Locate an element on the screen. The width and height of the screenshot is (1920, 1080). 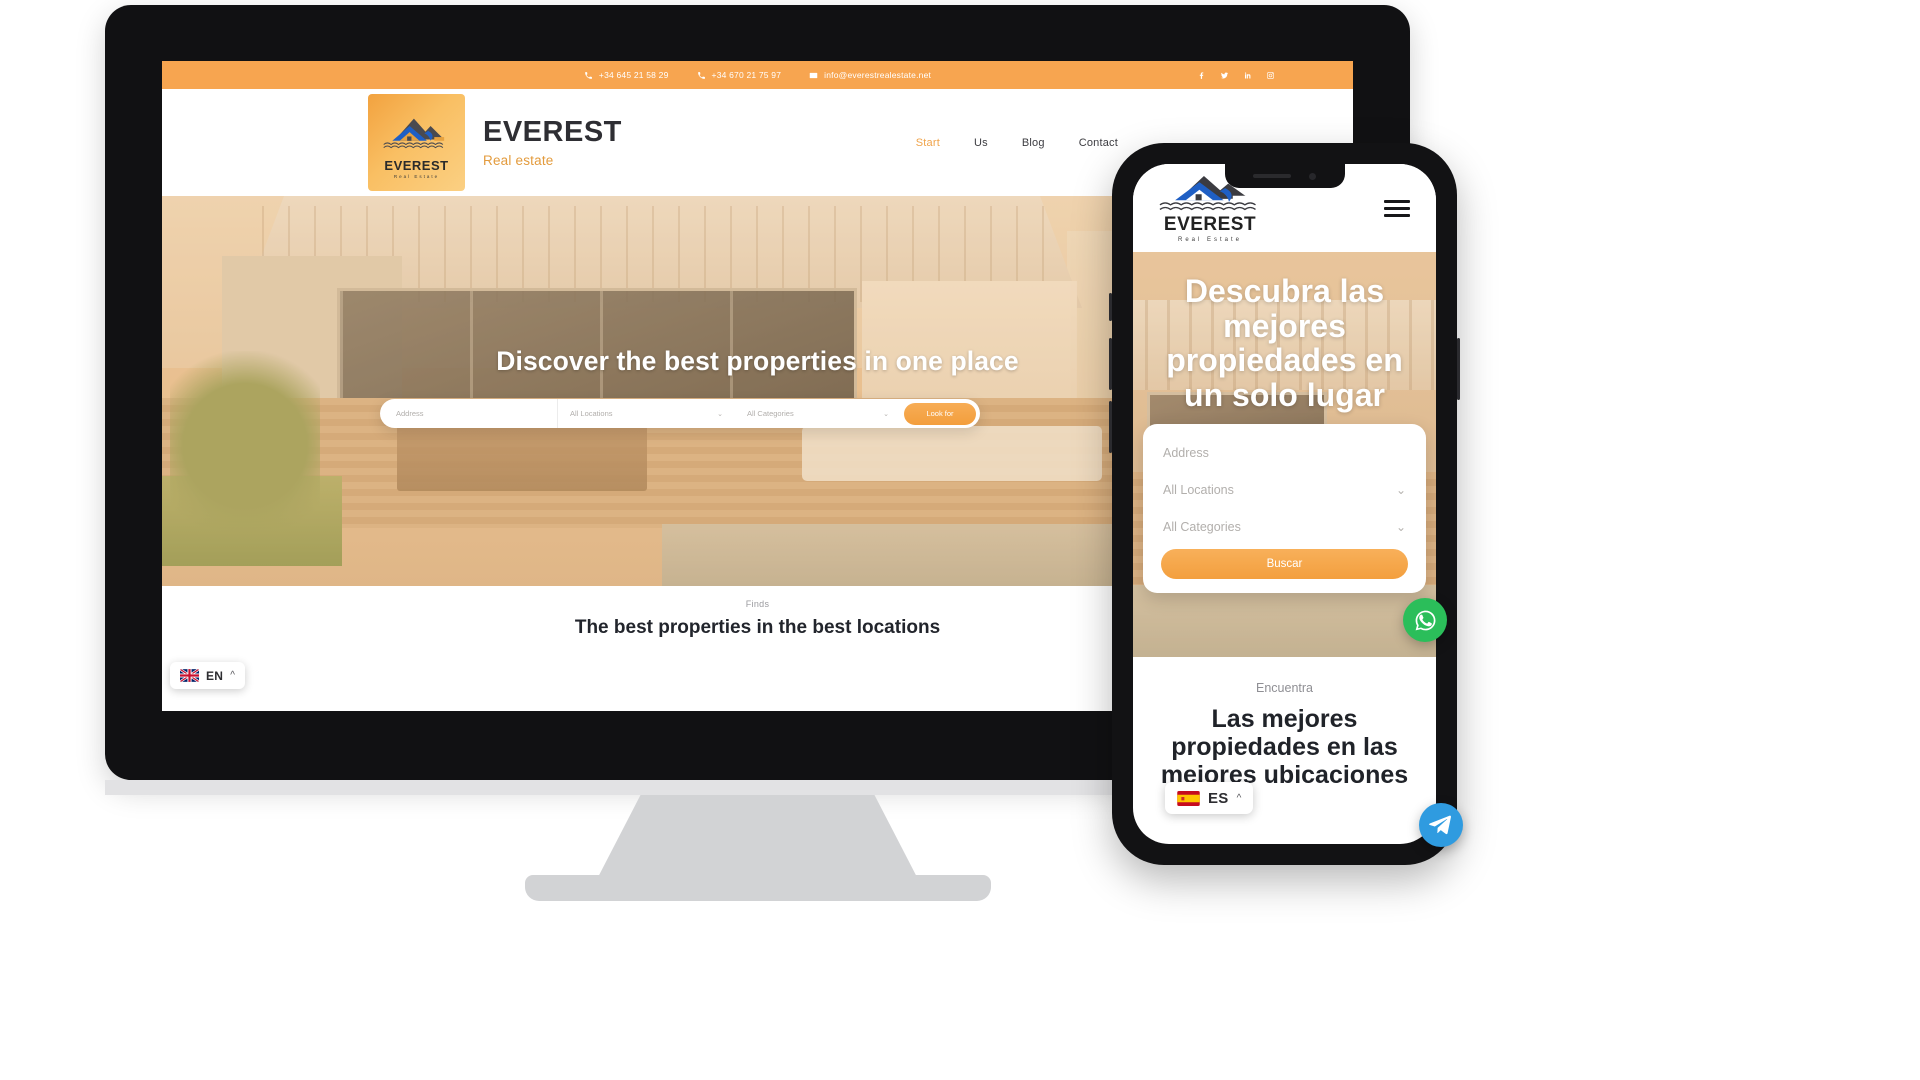
nav-item-us: Us is located at coordinates (981, 143).